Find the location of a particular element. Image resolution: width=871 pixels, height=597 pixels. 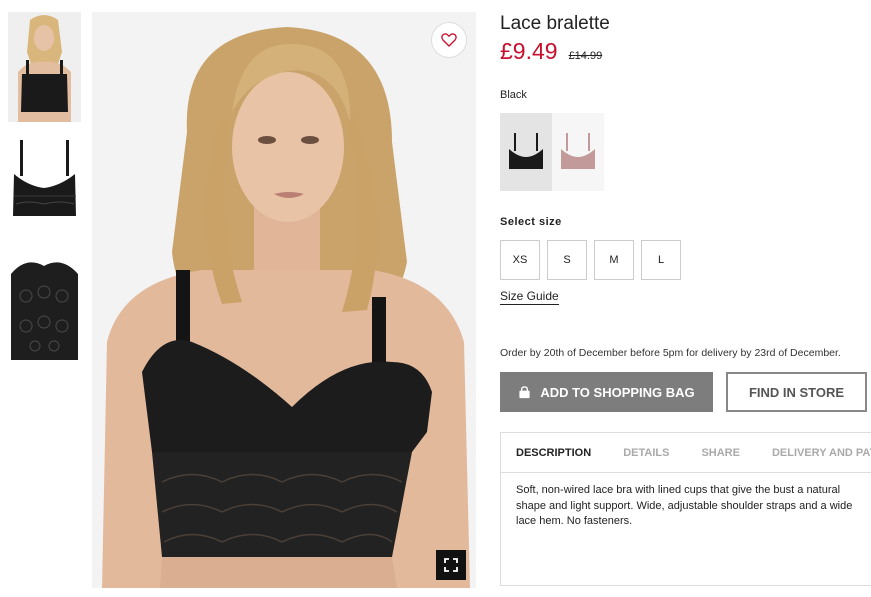

thumbnail-model-photo is located at coordinates (44, 67).